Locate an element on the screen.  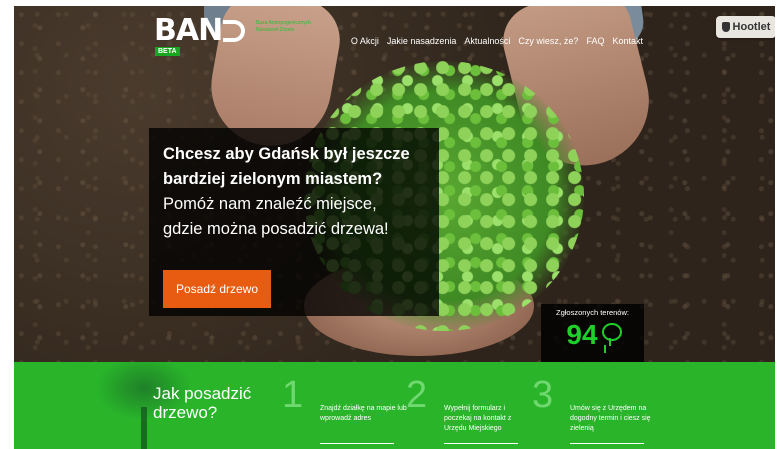
nav-item-jakie-nasadzenia: Jakie nasadzenia is located at coordinates (422, 41).